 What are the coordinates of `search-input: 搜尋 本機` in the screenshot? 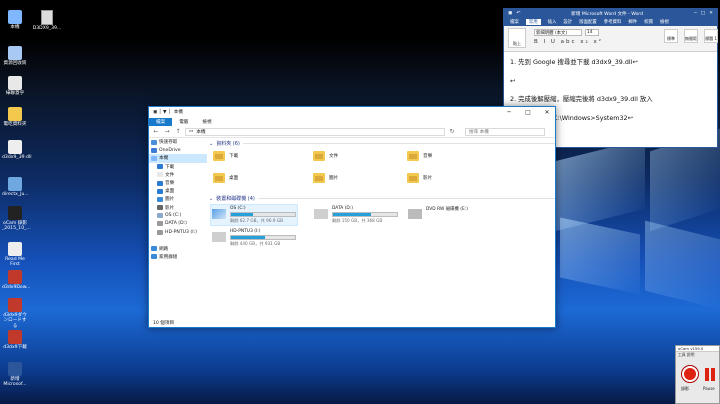 It's located at (505, 131).